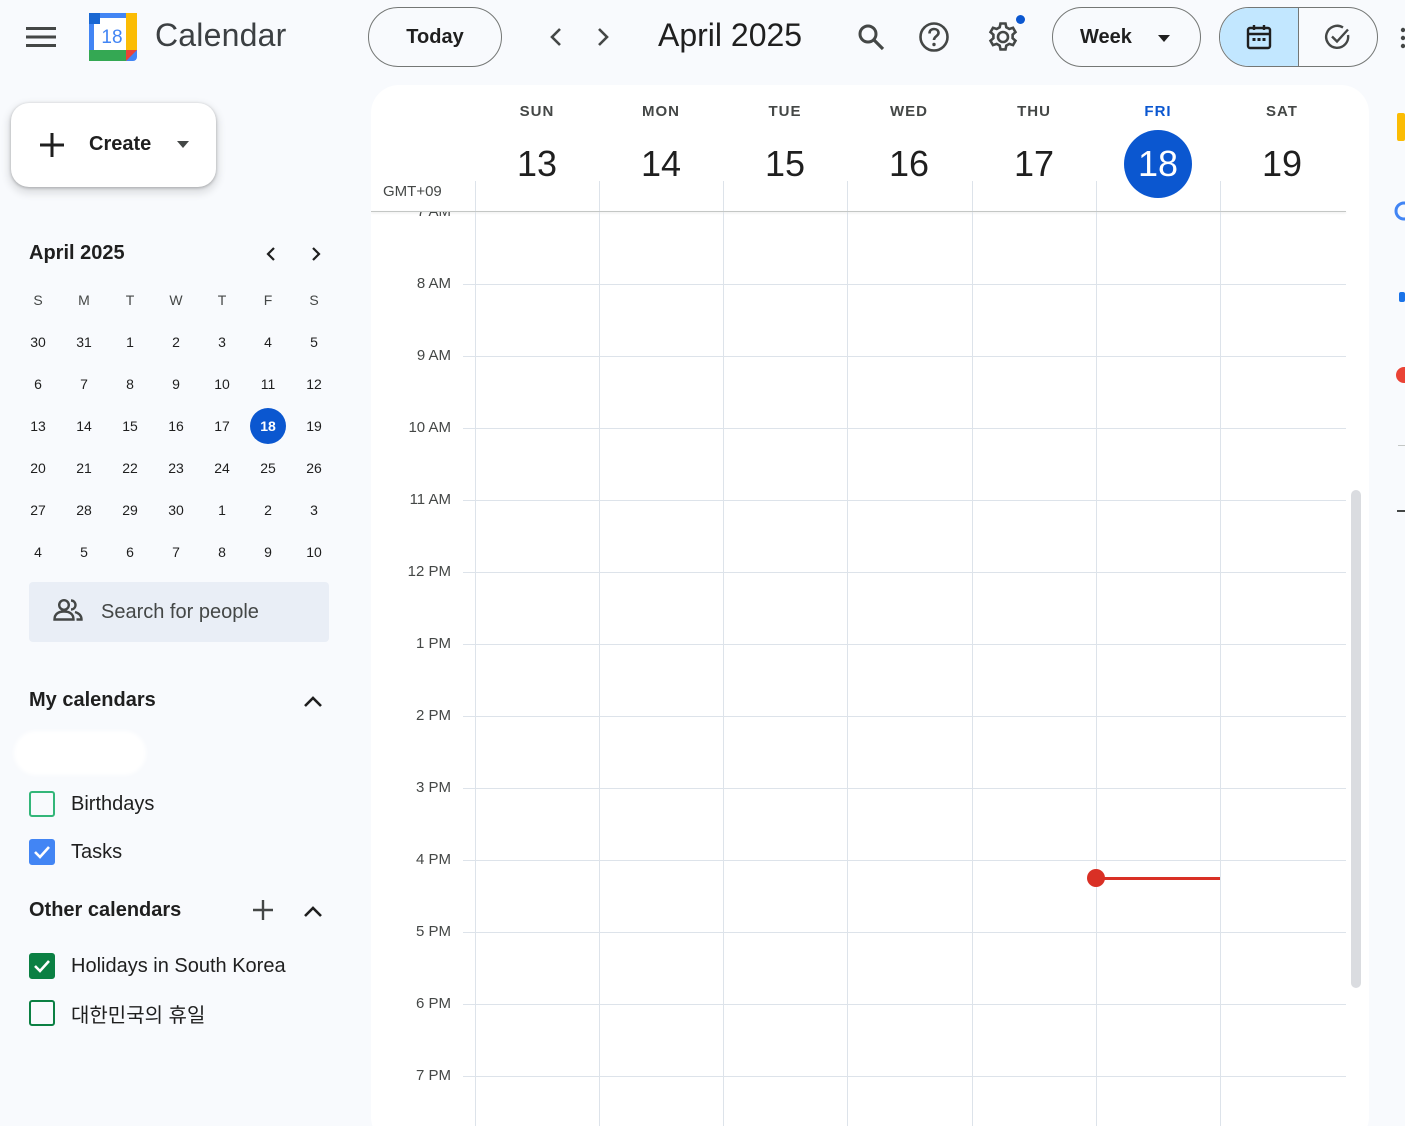  I want to click on app-title: Calendar, so click(221, 35).